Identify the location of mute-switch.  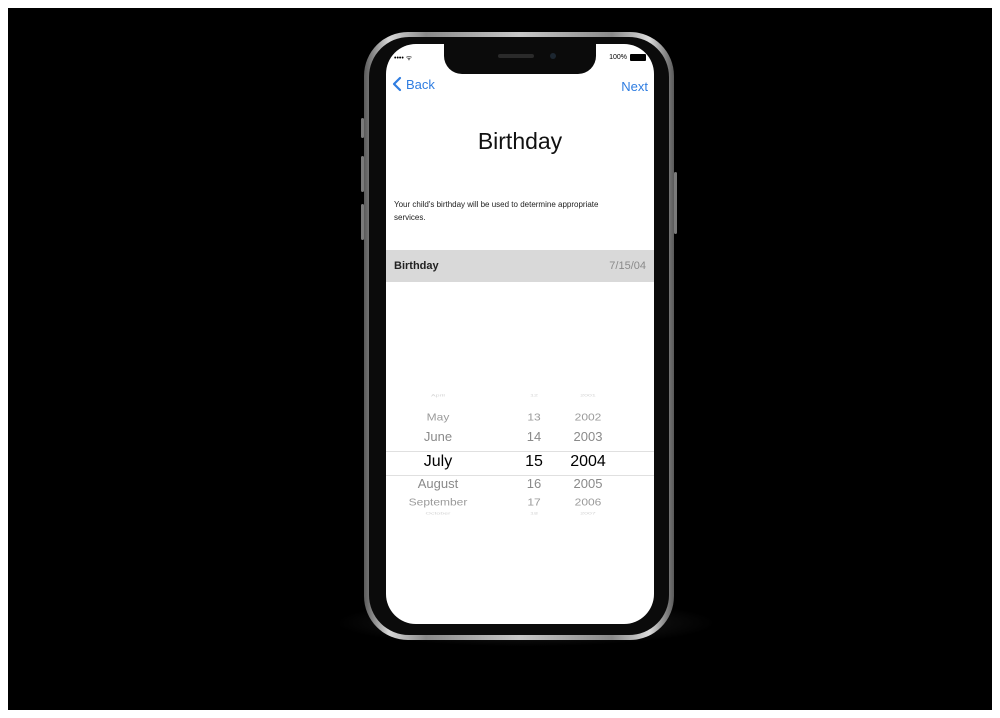
(362, 128).